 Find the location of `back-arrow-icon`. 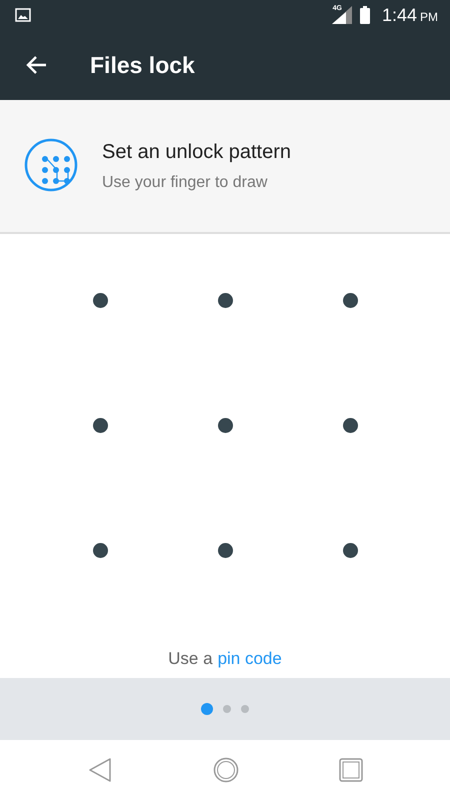

back-arrow-icon is located at coordinates (36, 65).